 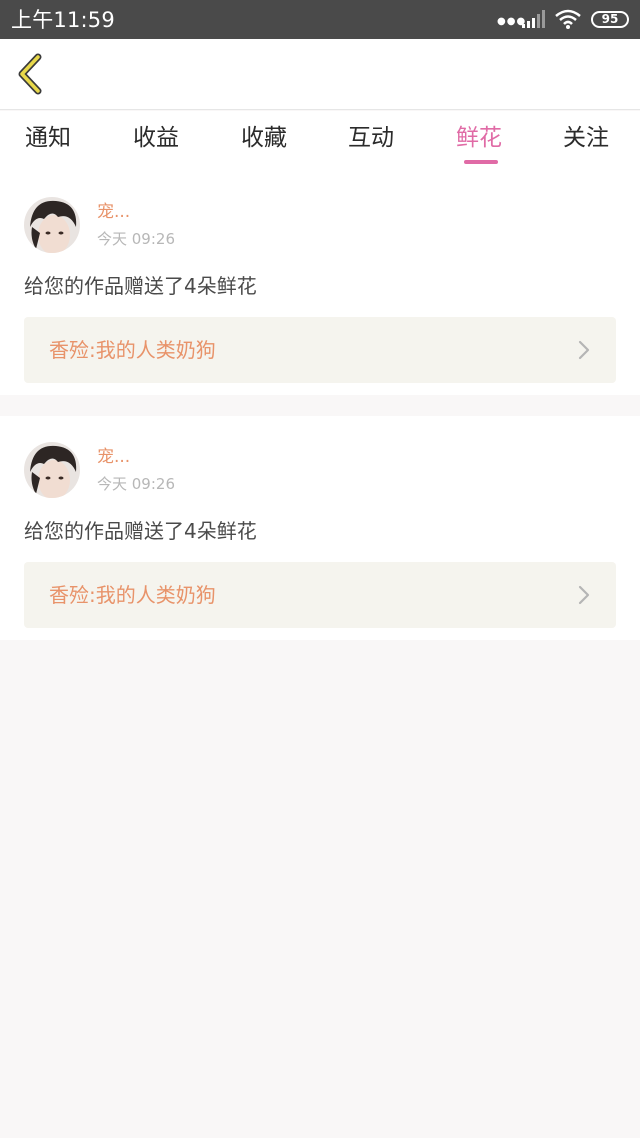 I want to click on back-chevron-icon, so click(x=32, y=74).